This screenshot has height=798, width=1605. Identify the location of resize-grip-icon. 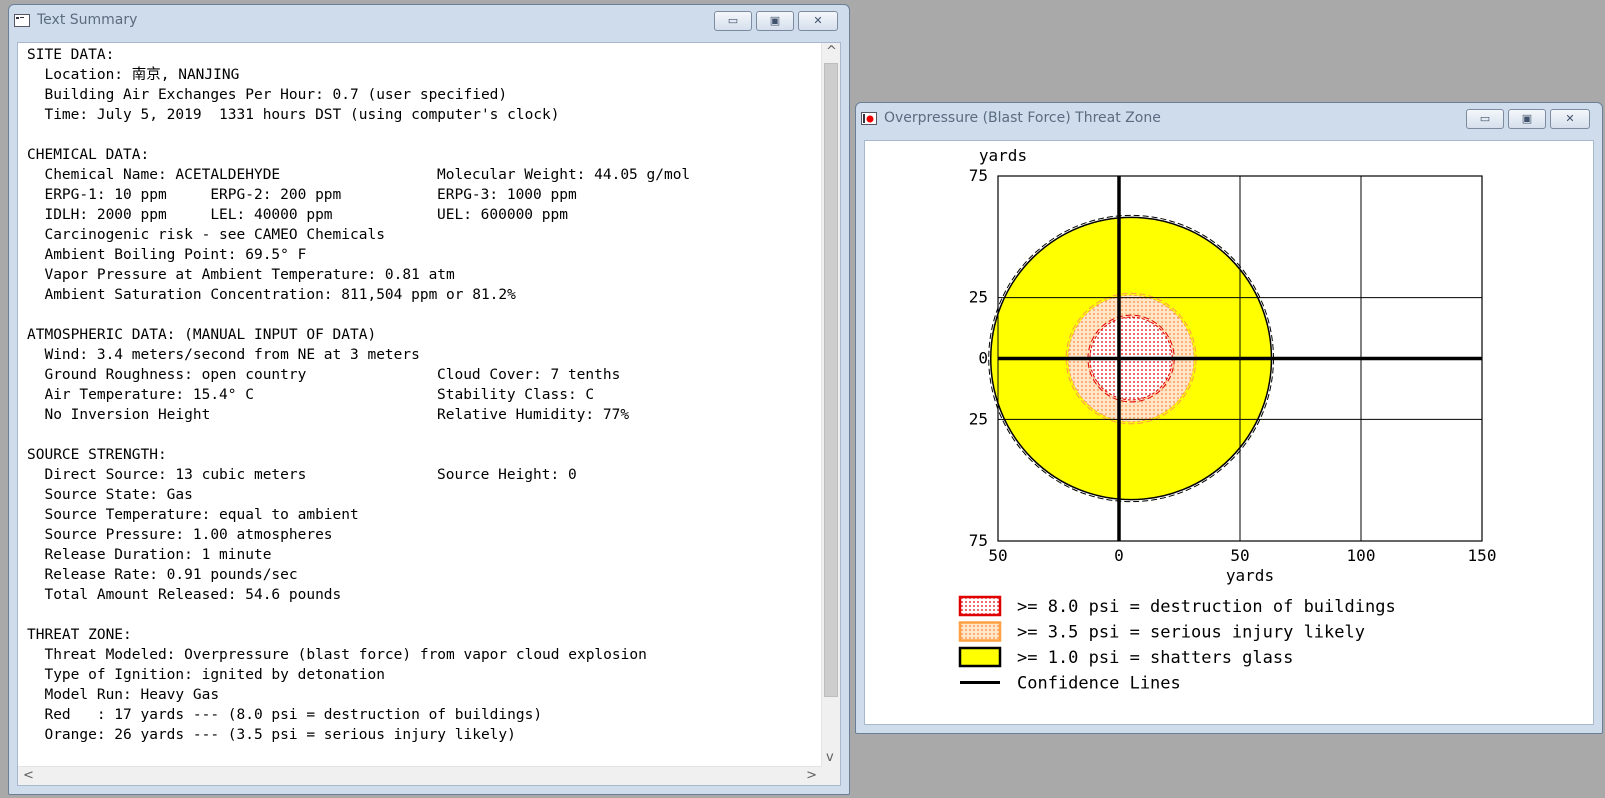
(831, 776).